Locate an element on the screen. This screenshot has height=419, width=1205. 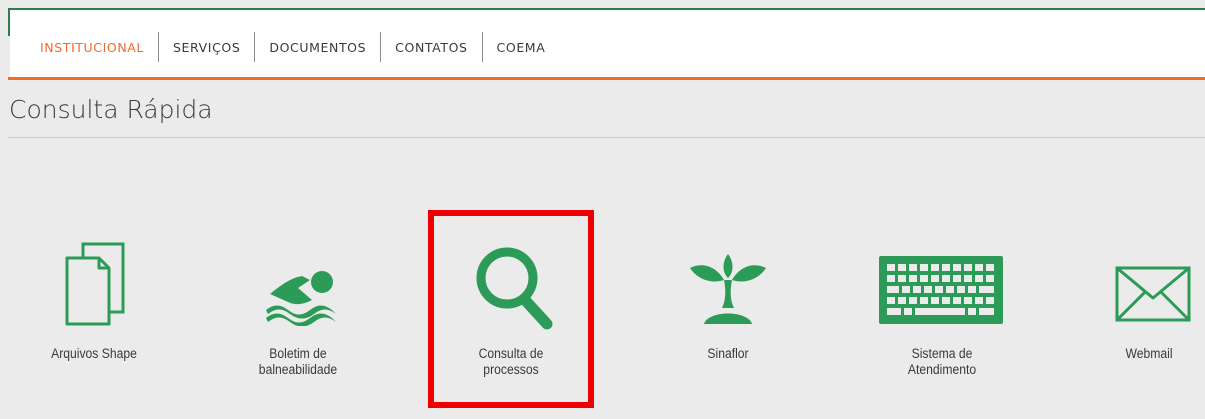
tile-boletim-balneabilidade: Boletim de balneabilidade is located at coordinates (298, 318).